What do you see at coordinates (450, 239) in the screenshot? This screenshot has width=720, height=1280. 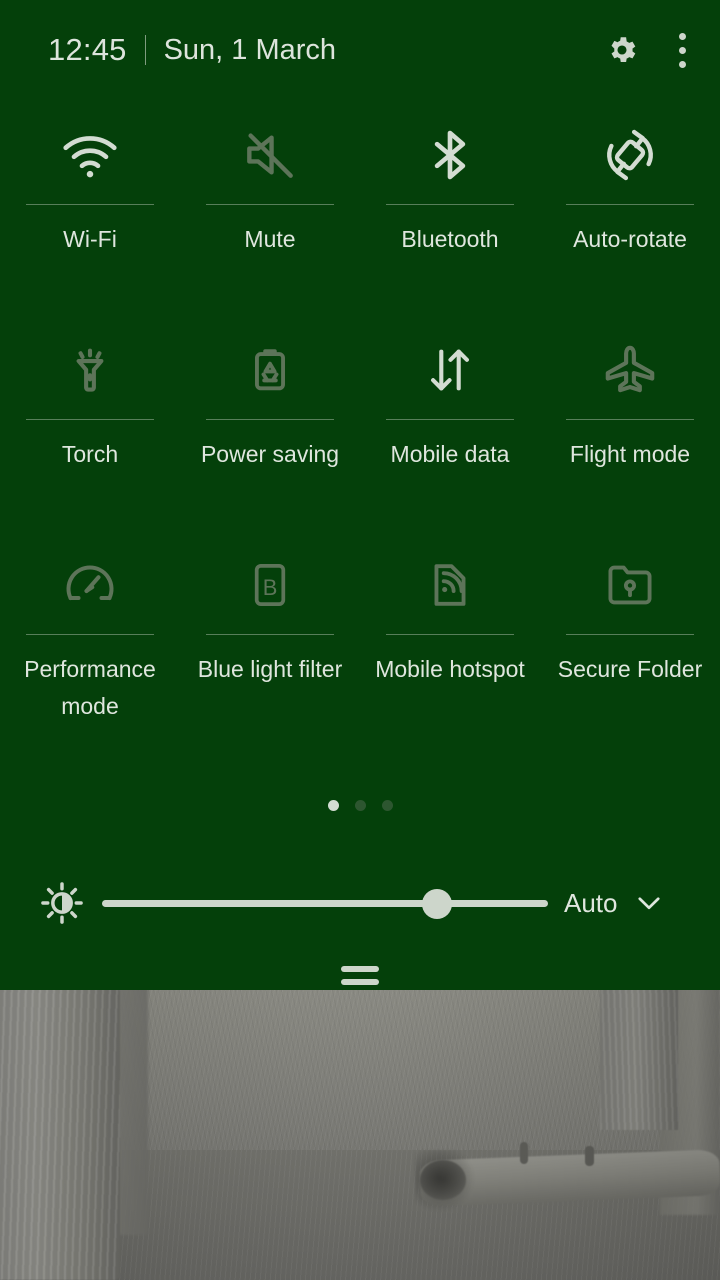 I see `tile-label: Bluetooth` at bounding box center [450, 239].